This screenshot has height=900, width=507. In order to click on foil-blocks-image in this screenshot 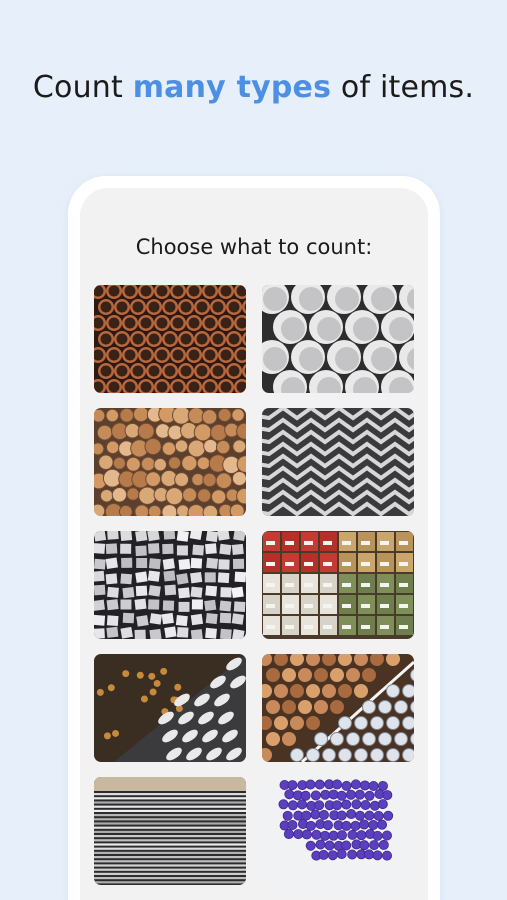, I will do `click(170, 585)`.